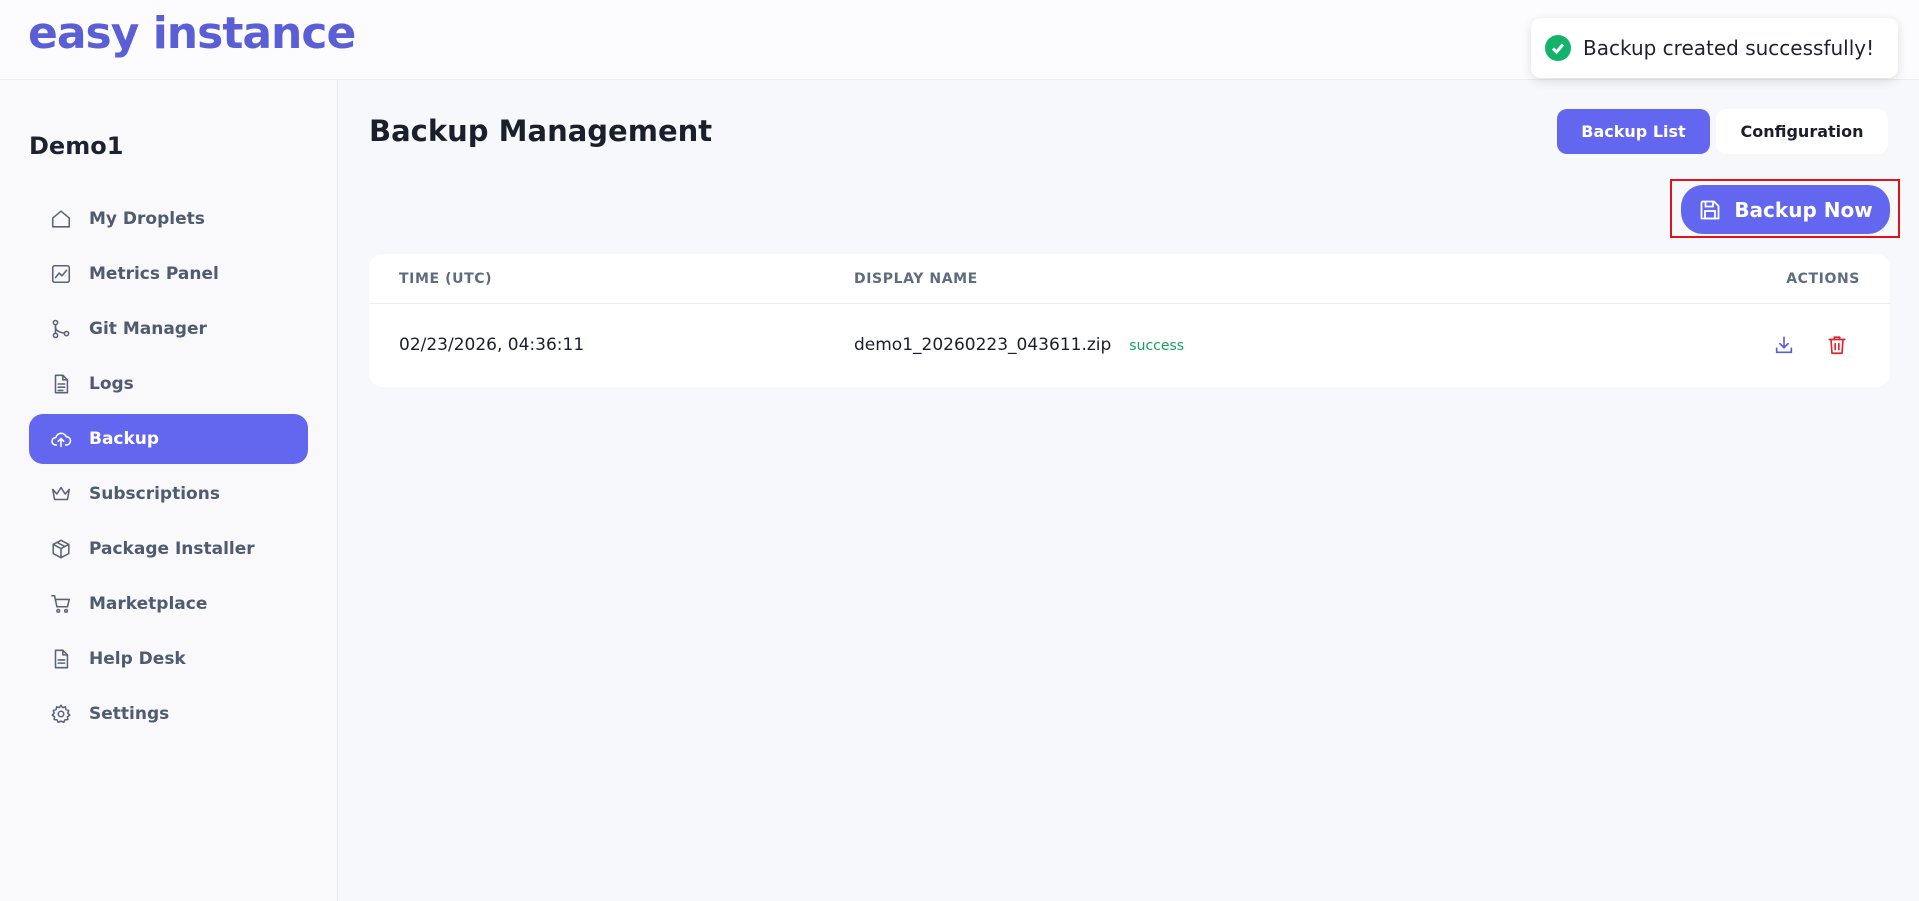  I want to click on sidebar-item-label: Metrics Panel, so click(154, 274).